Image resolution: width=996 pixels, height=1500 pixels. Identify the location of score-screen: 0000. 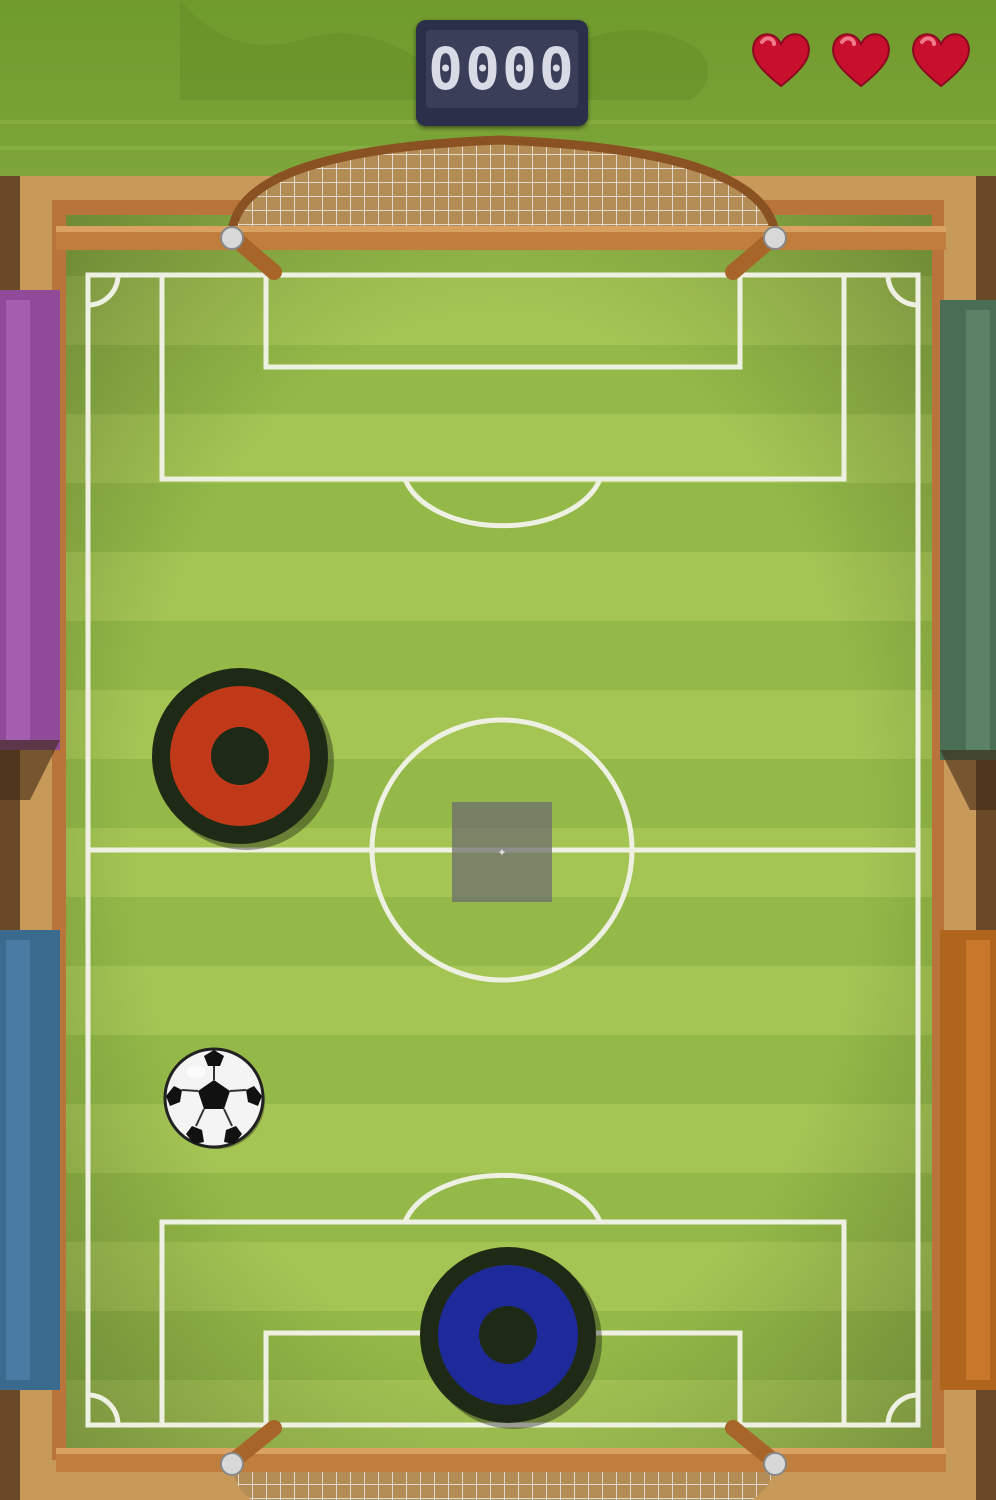
(502, 69).